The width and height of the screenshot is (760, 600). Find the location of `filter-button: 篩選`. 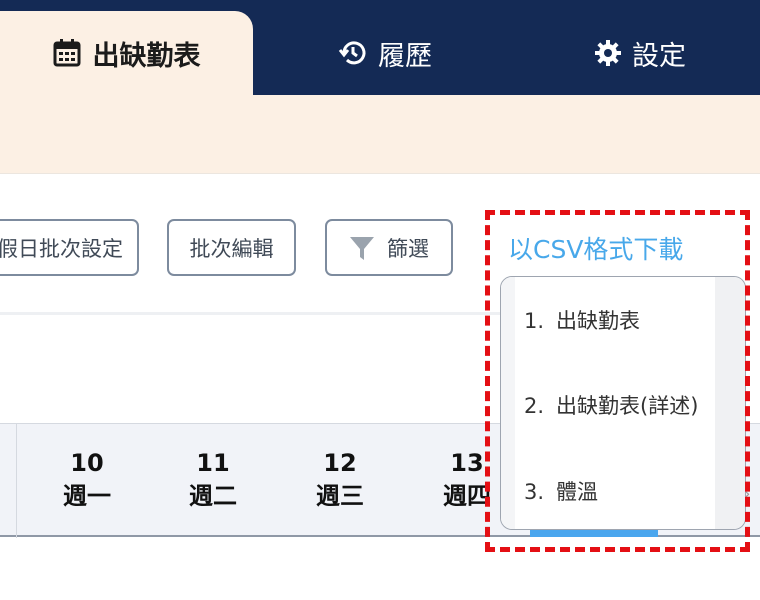

filter-button: 篩選 is located at coordinates (389, 247).